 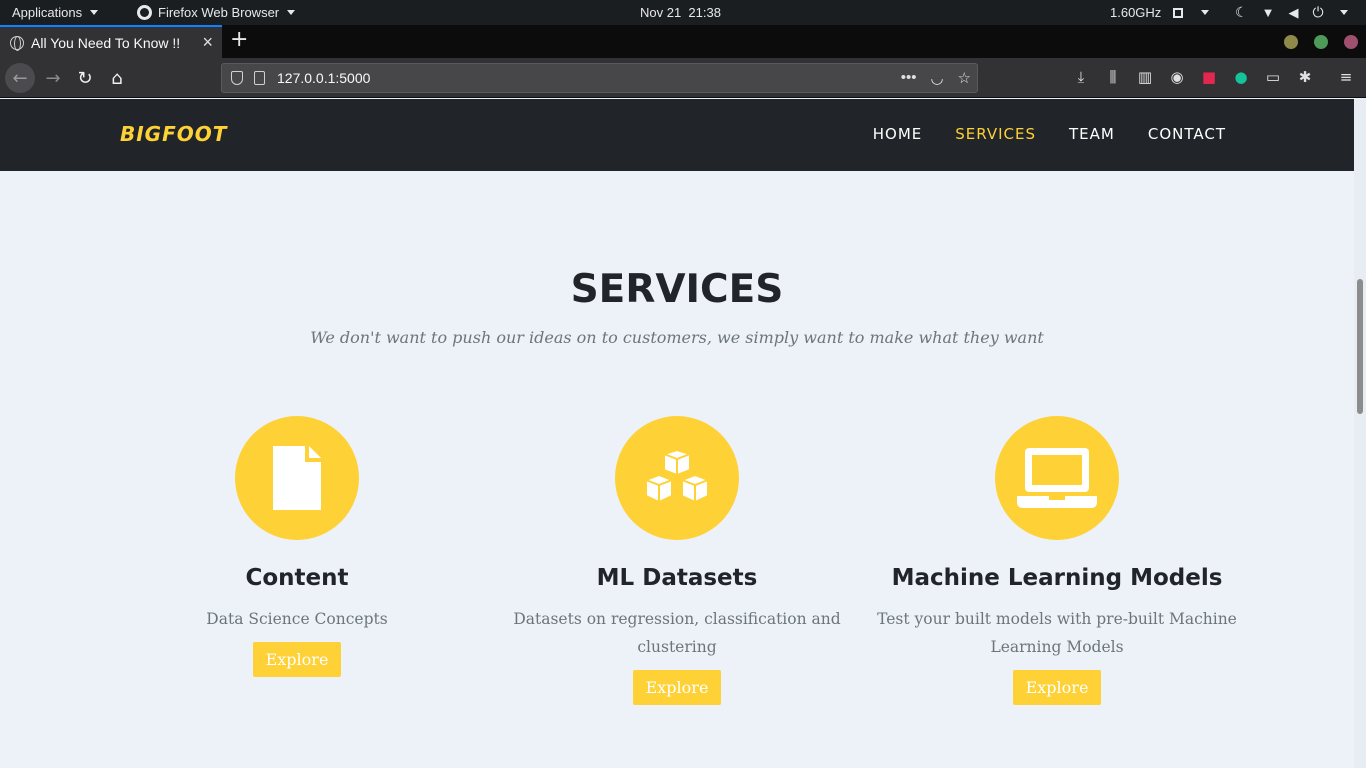 I want to click on hamburger-menu-icon: ≡, so click(x=1346, y=77).